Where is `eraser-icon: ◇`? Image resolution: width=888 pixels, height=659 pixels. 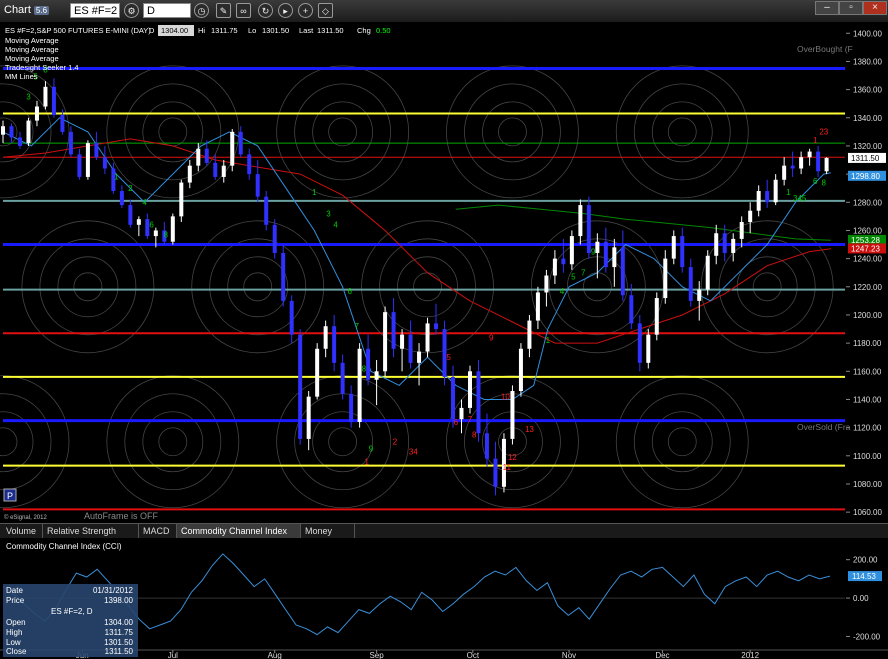 eraser-icon: ◇ is located at coordinates (325, 10).